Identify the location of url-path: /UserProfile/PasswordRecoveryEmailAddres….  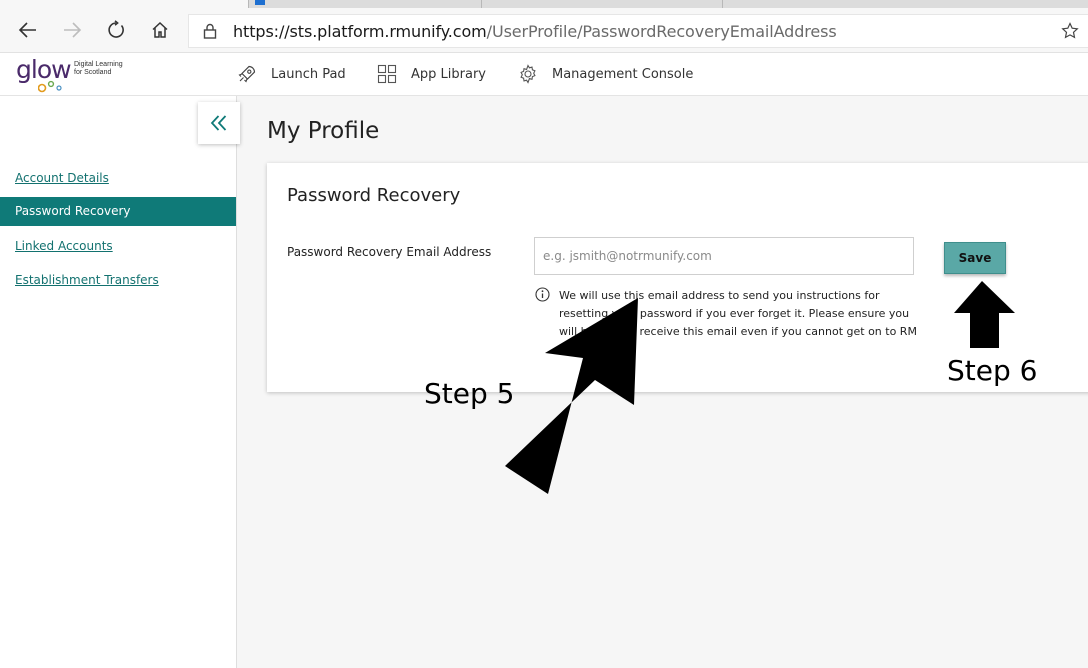
(661, 31).